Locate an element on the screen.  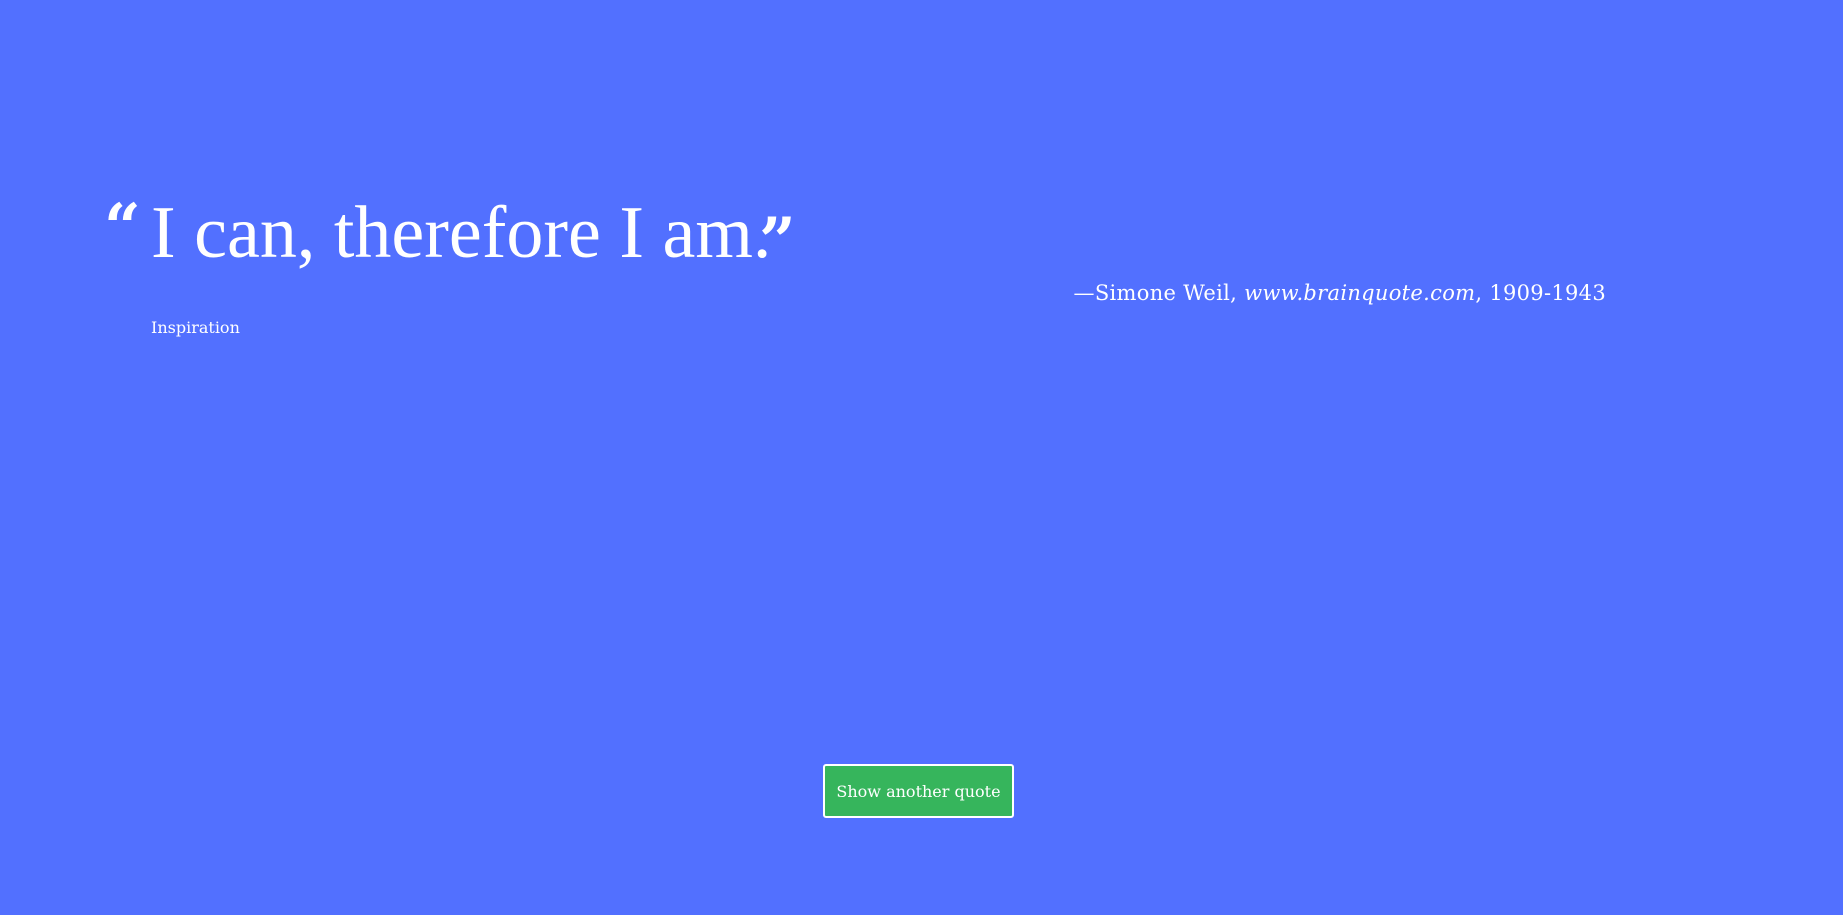
attribution-dash: — is located at coordinates (1084, 293).